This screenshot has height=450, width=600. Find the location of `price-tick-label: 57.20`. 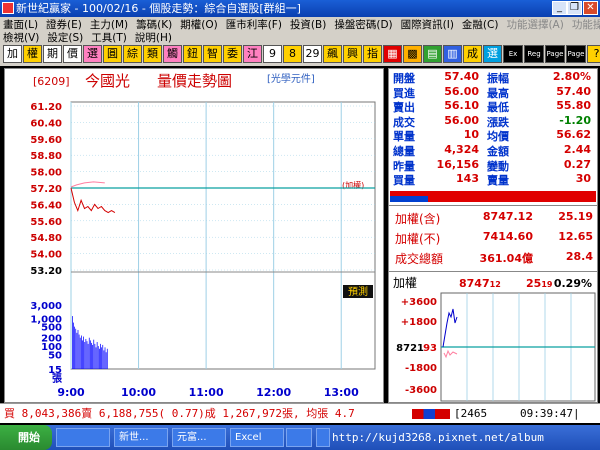

price-tick-label: 57.20 is located at coordinates (46, 189).